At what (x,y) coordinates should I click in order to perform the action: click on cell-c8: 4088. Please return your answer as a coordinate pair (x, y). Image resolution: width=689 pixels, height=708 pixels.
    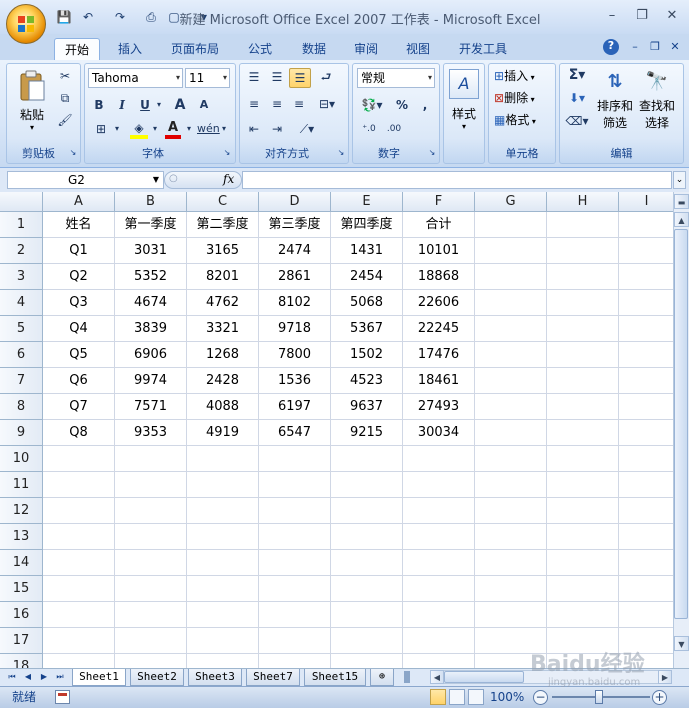
    Looking at the image, I should click on (223, 407).